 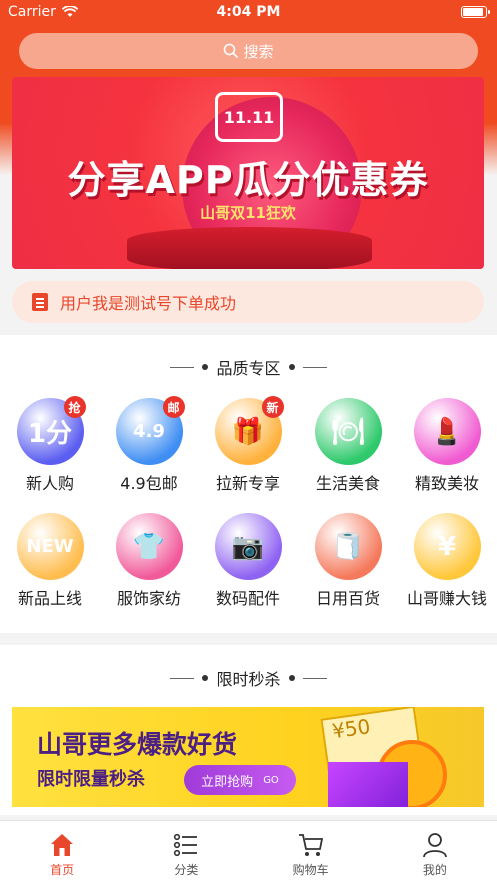 What do you see at coordinates (446, 598) in the screenshot?
I see `category-label: 山哥赚大钱` at bounding box center [446, 598].